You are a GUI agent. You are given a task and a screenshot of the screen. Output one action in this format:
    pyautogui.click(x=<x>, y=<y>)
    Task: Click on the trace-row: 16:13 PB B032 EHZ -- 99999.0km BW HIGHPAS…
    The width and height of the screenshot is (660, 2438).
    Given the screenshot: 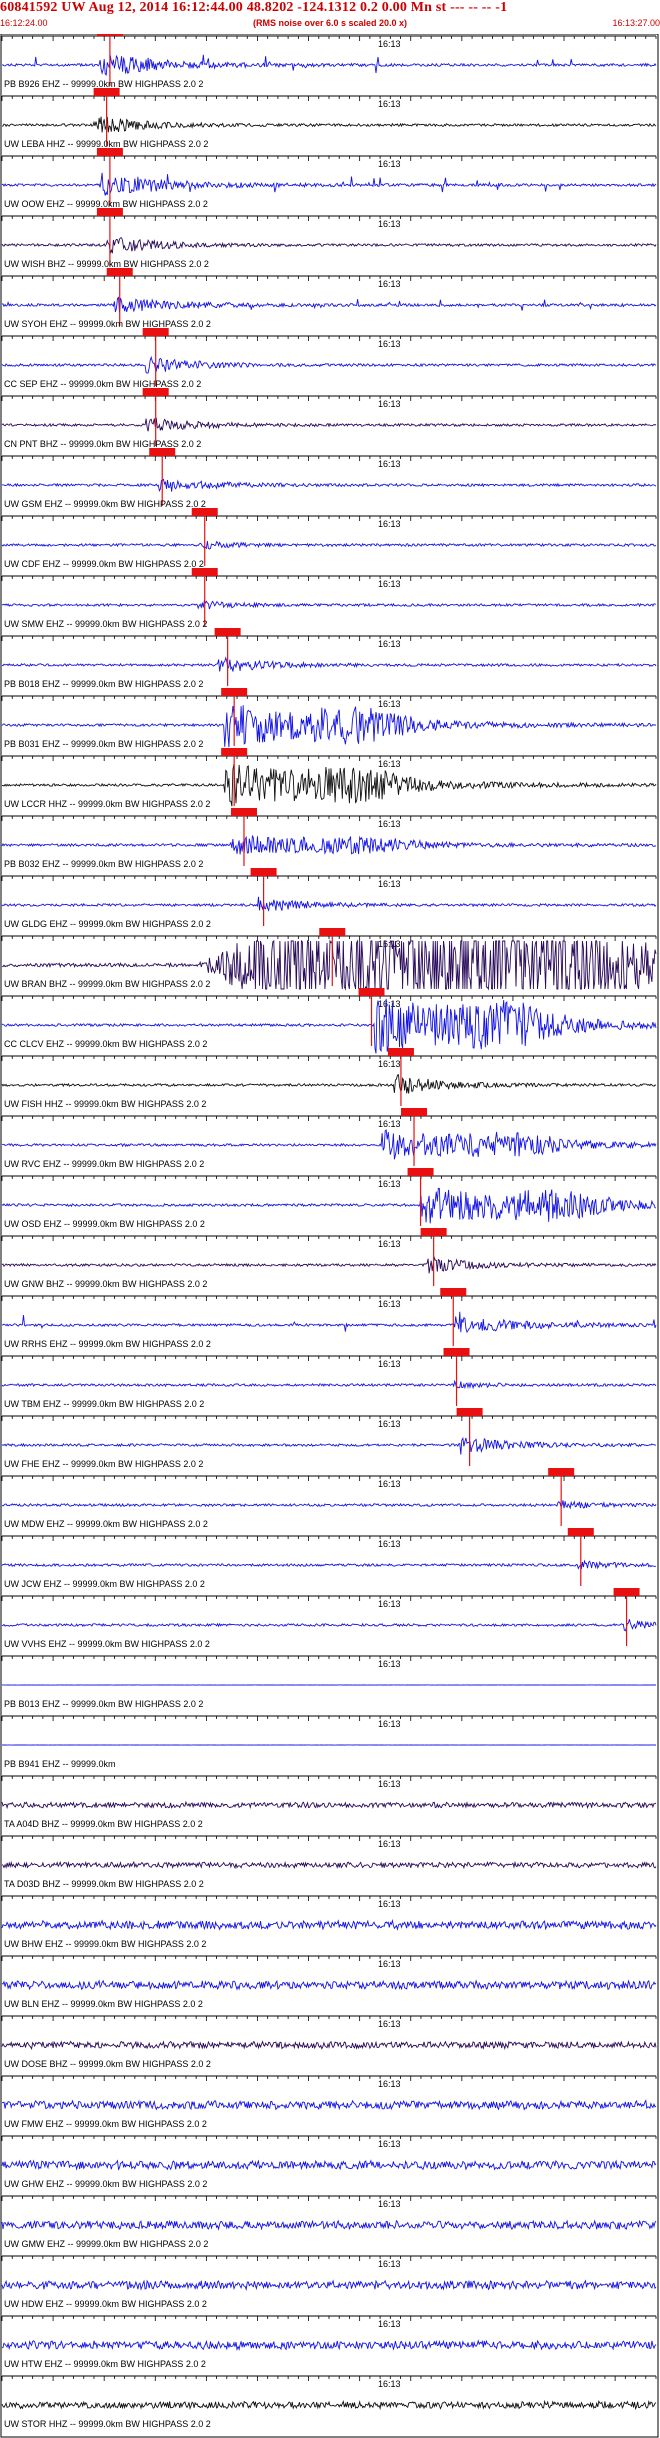 What is the action you would take?
    pyautogui.click(x=329, y=838)
    